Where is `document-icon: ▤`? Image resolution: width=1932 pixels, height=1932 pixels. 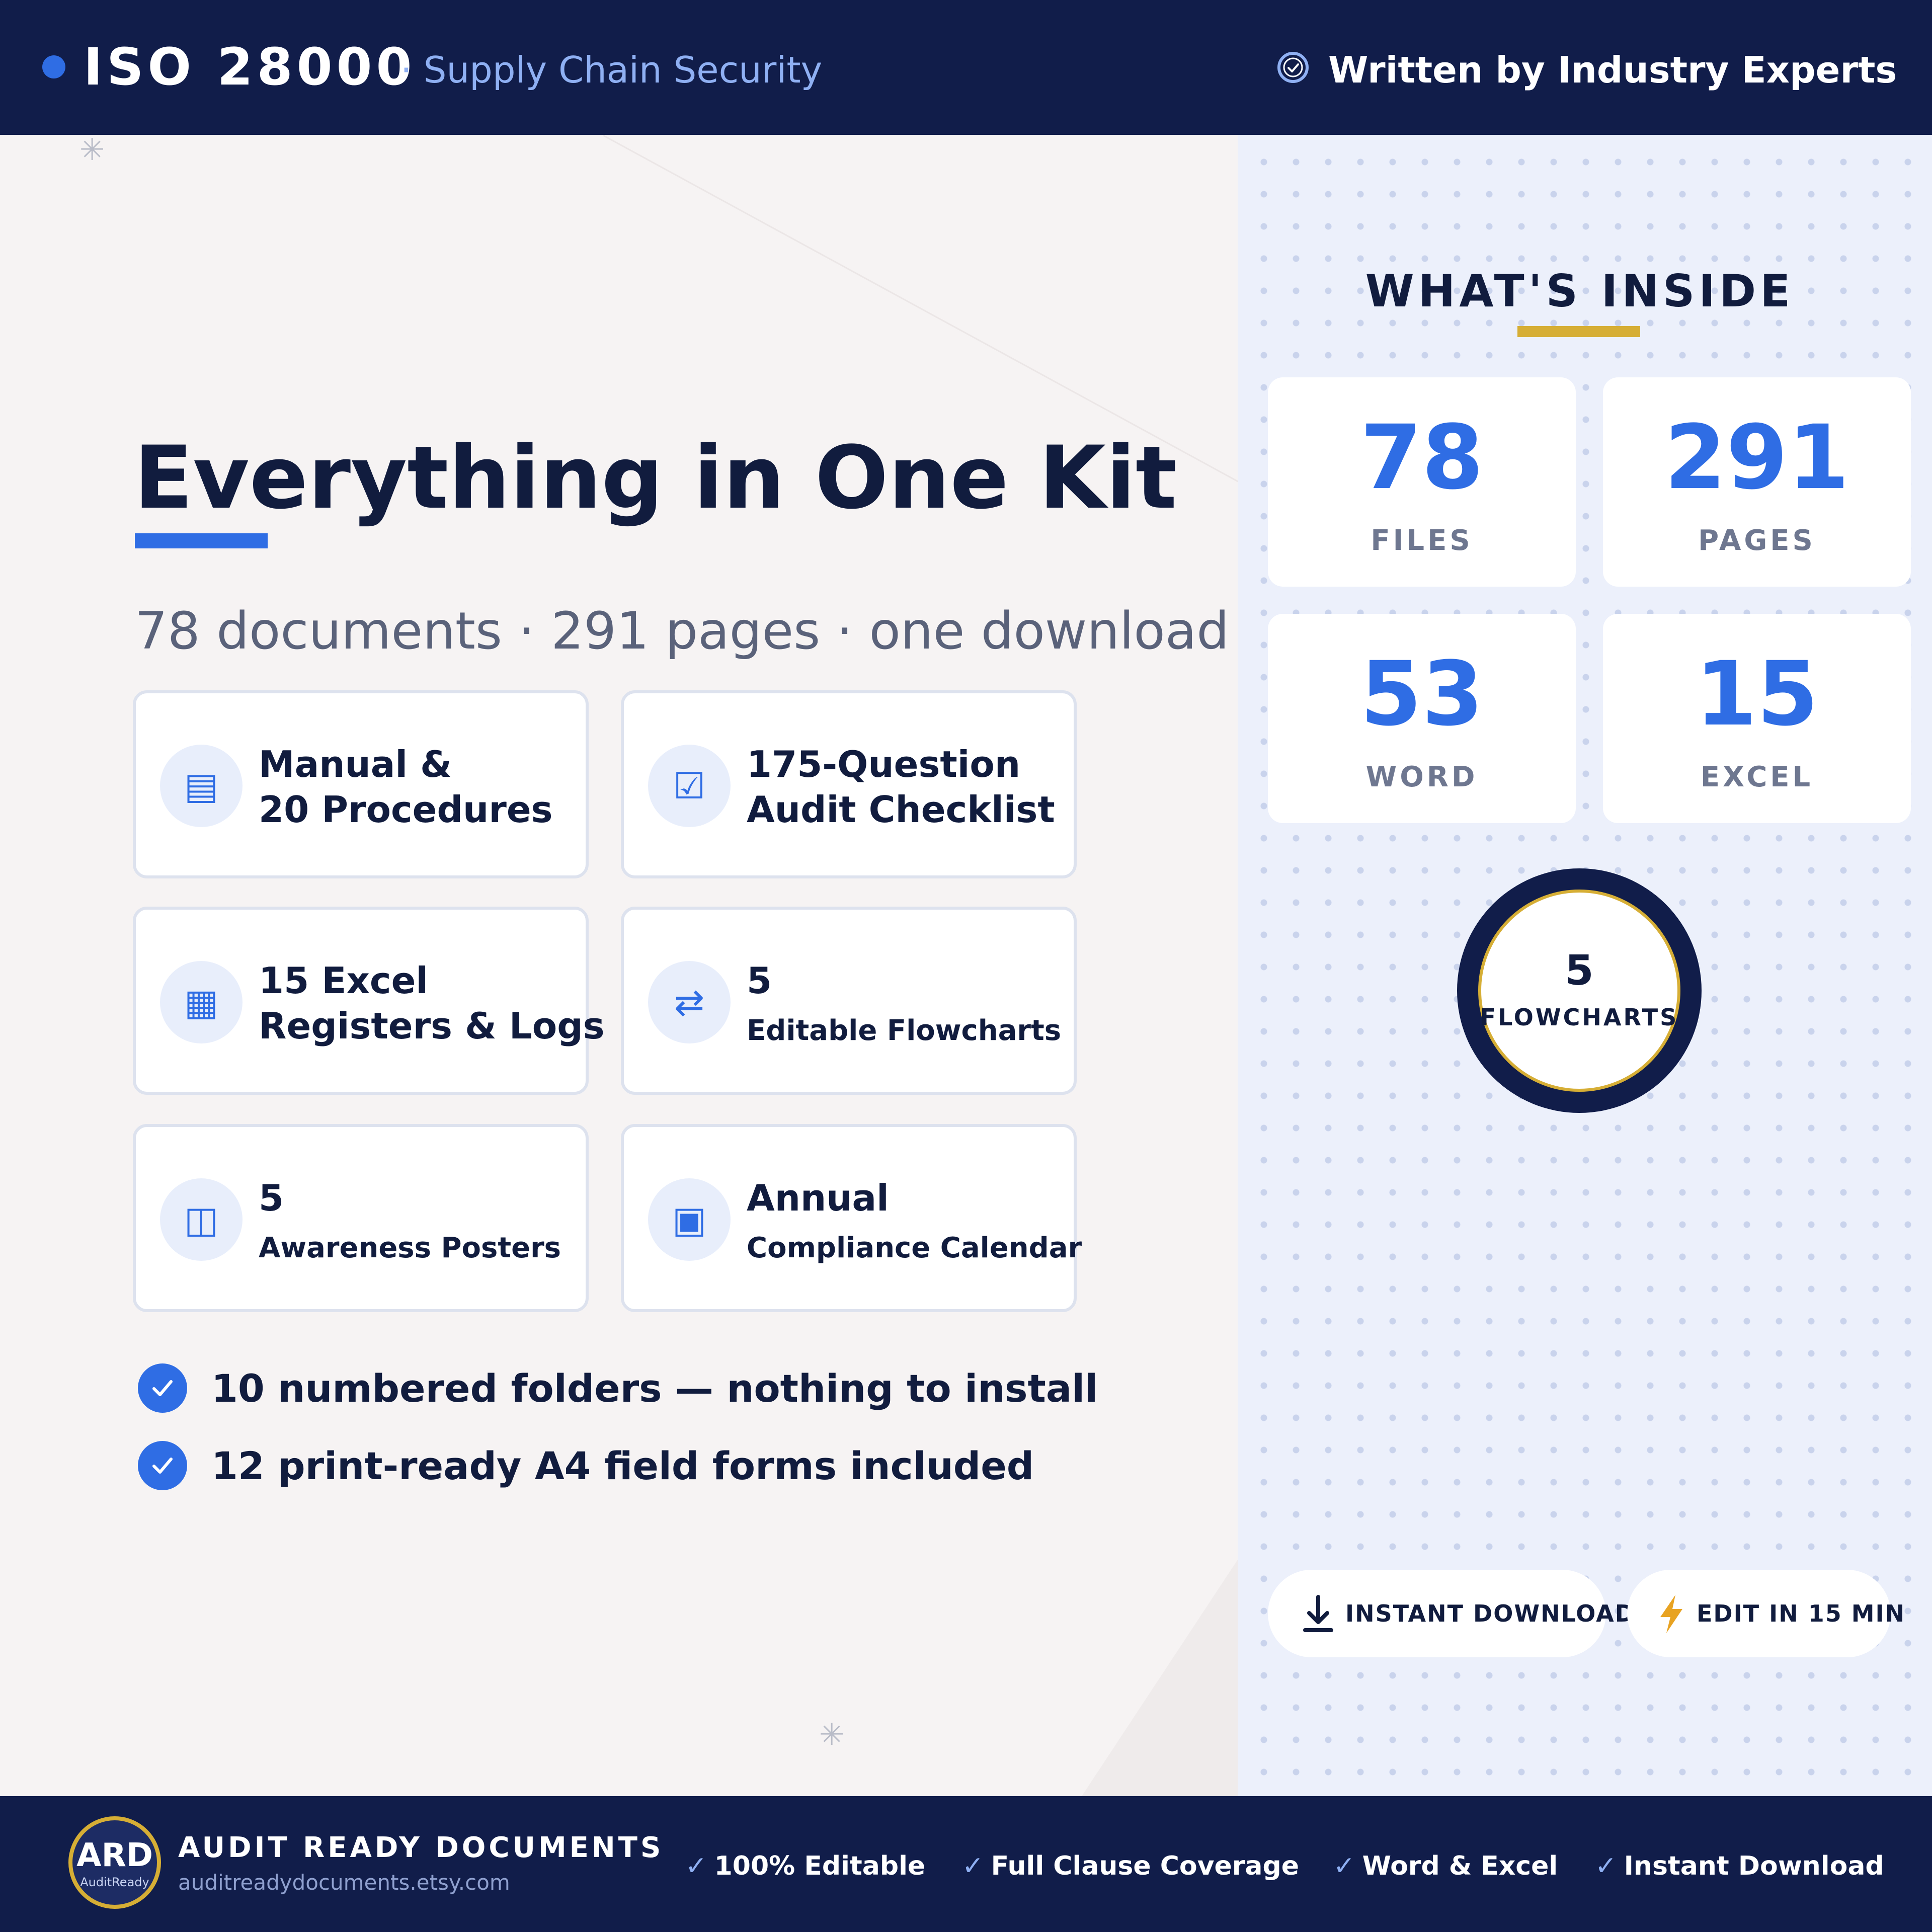
document-icon: ▤ is located at coordinates (202, 786).